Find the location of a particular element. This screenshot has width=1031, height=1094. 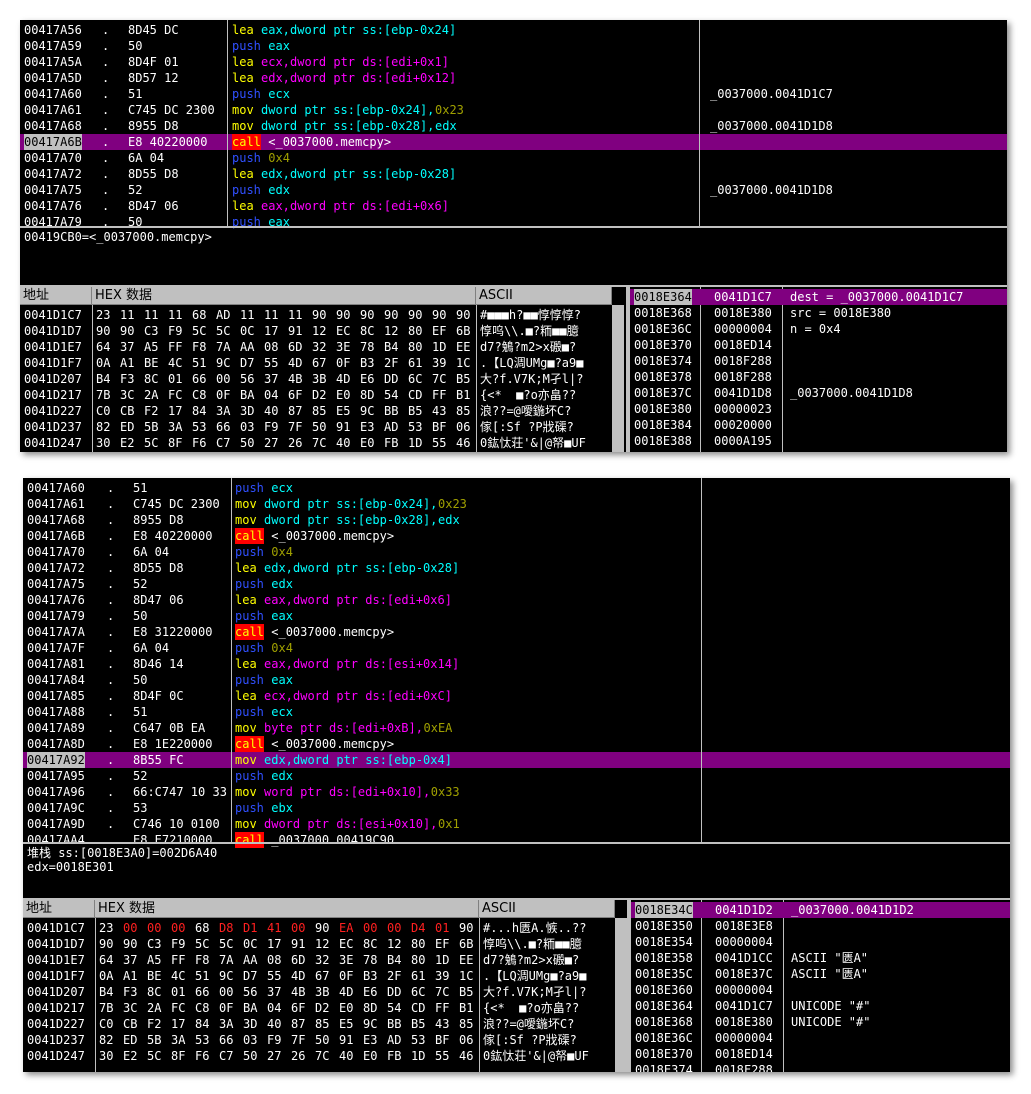

operand: eax is located at coordinates (282, 680).